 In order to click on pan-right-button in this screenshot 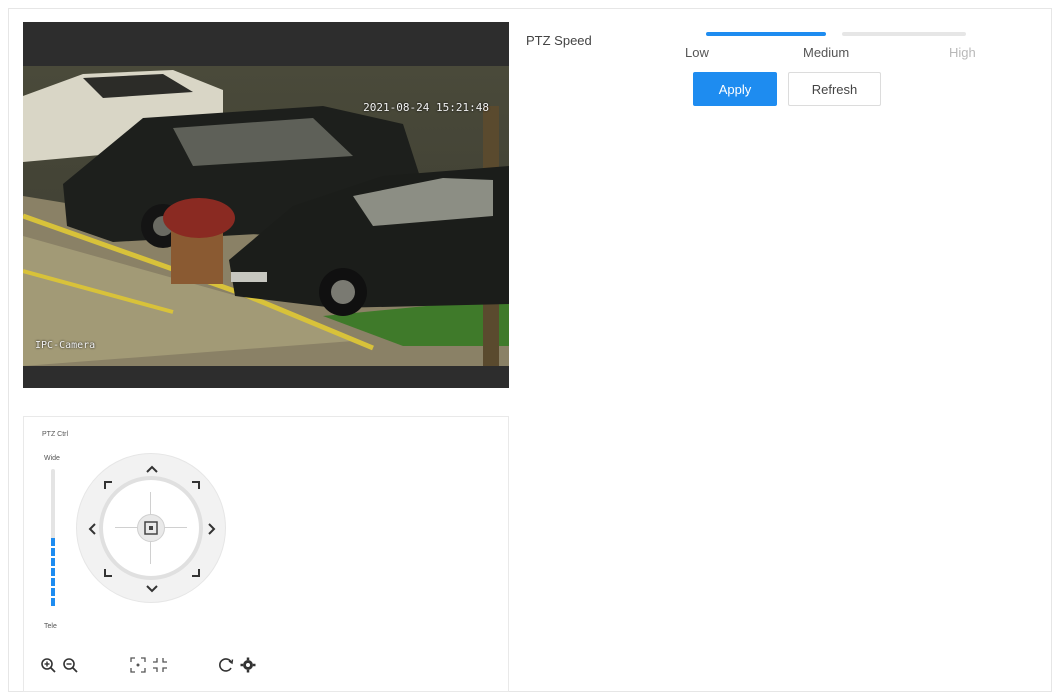, I will do `click(212, 529)`.